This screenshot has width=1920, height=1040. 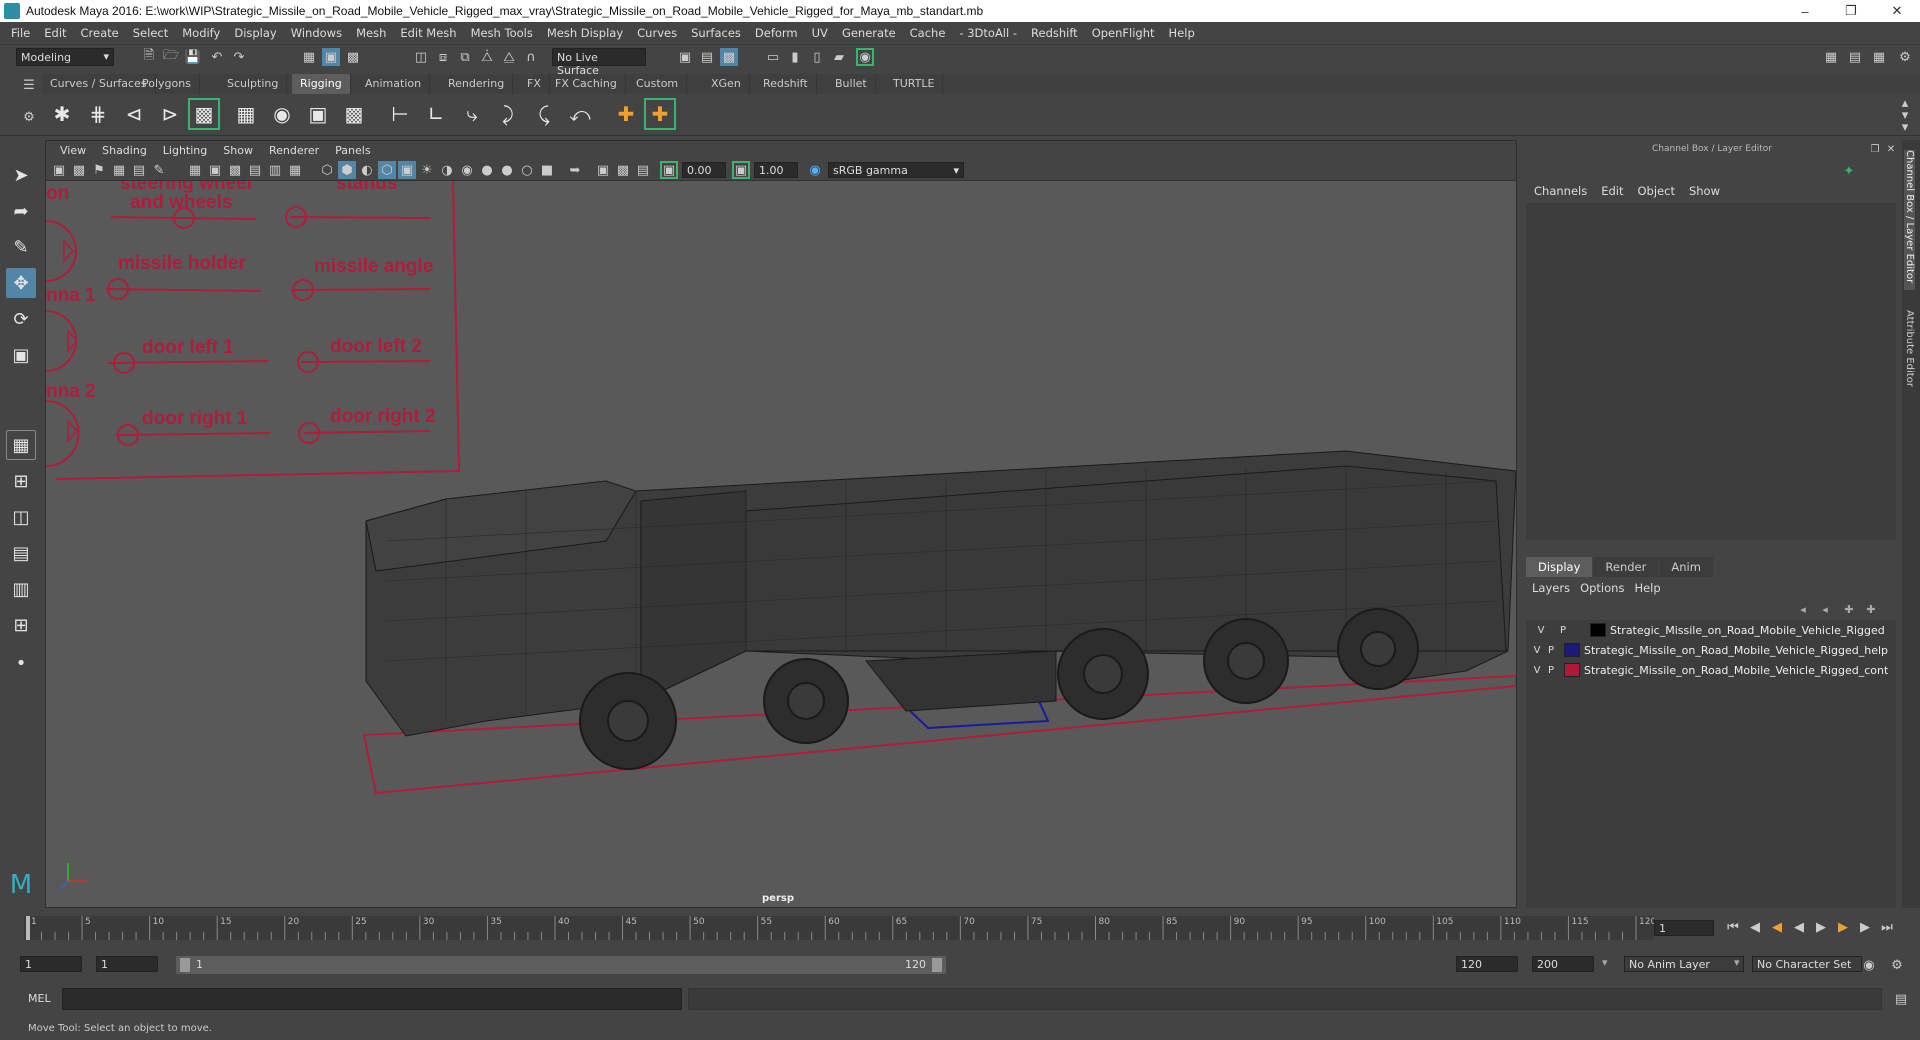 I want to click on snap-magnet-icon: ∩, so click(x=531, y=57).